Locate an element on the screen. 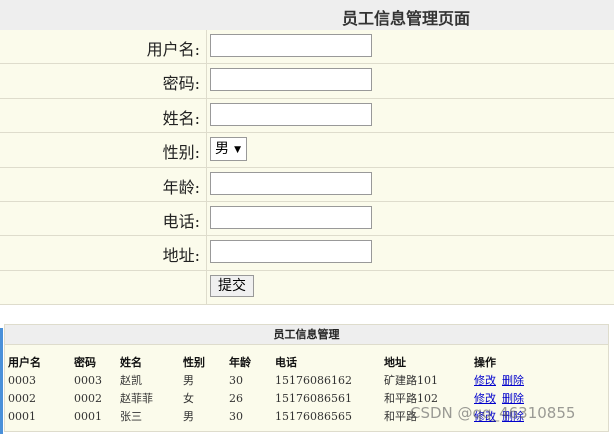 The height and width of the screenshot is (434, 614). left-accent-bar is located at coordinates (1, 381).